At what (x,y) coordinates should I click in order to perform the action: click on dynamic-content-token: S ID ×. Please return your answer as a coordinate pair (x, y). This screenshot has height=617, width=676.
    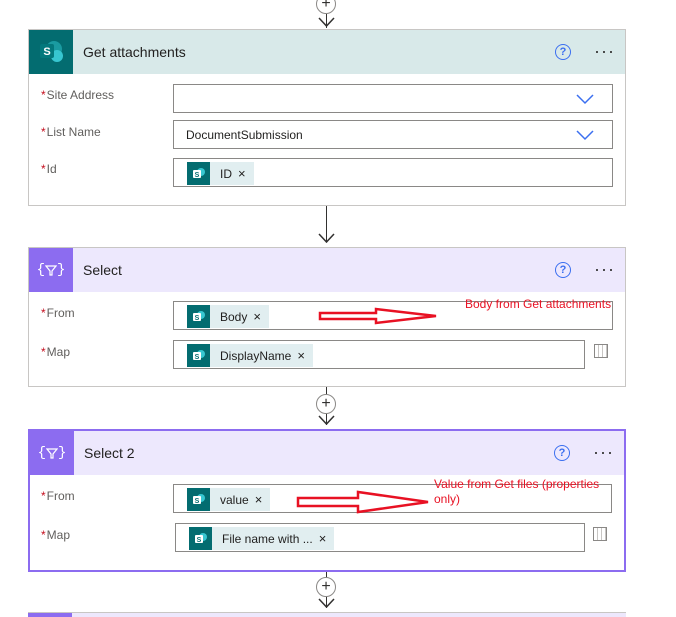
    Looking at the image, I should click on (220, 173).